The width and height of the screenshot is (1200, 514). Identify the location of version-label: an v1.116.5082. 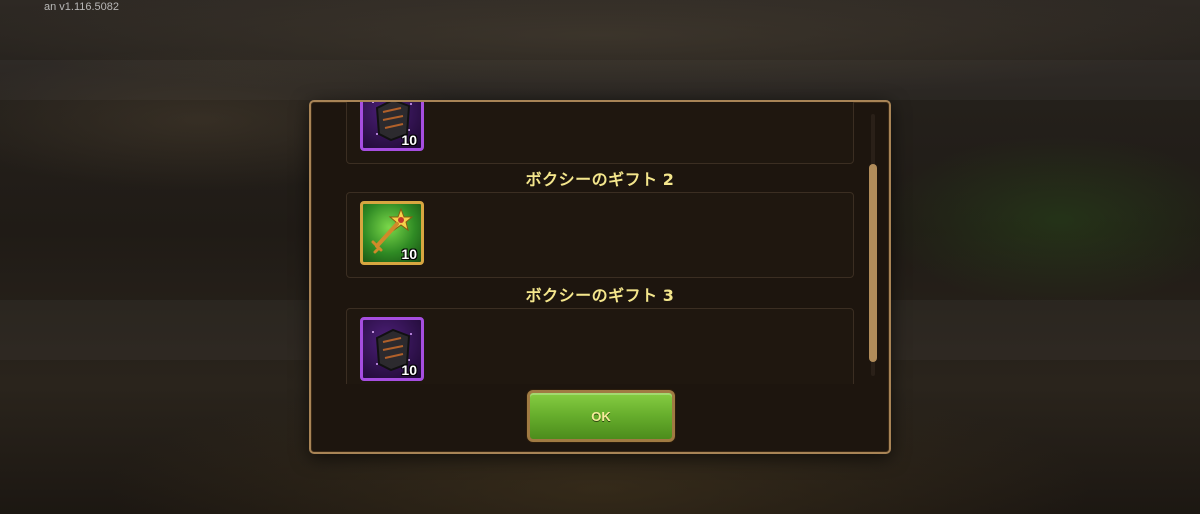
(82, 7).